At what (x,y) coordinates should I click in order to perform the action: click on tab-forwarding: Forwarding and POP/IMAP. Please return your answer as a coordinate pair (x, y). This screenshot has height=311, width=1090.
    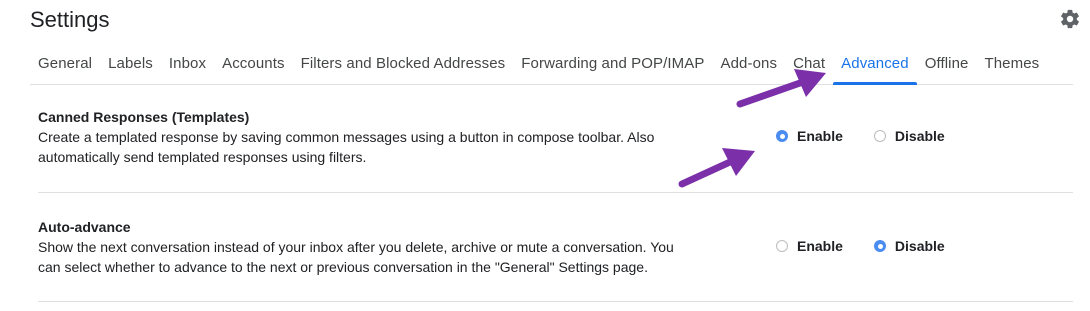
    Looking at the image, I should click on (612, 63).